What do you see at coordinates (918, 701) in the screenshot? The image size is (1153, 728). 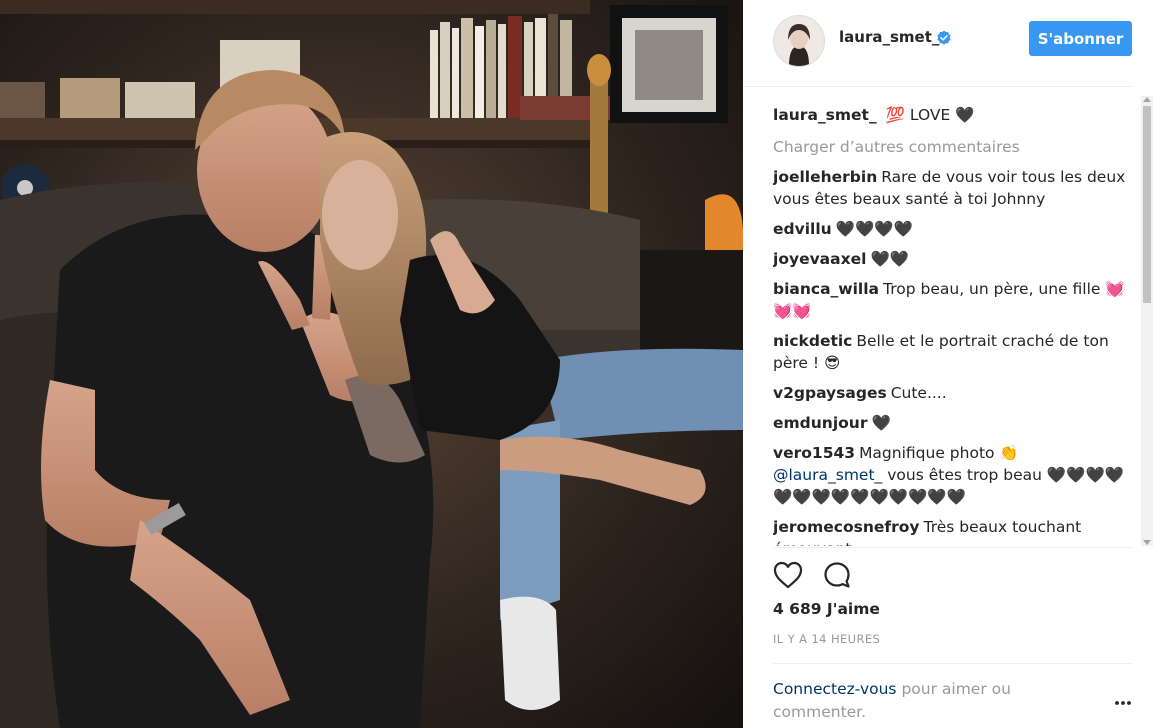 I see `login-prompt: Connectez-vous pour aimer ou commenter.` at bounding box center [918, 701].